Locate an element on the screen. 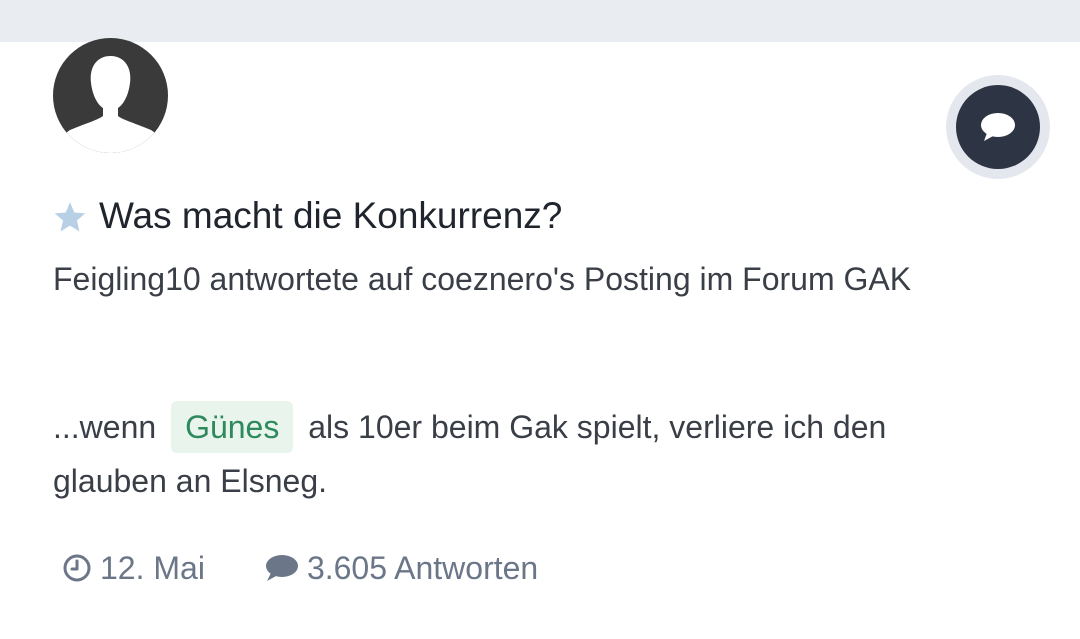 The width and height of the screenshot is (1080, 639). post-footer: 12. Mai 3.605 Antworten is located at coordinates (300, 568).